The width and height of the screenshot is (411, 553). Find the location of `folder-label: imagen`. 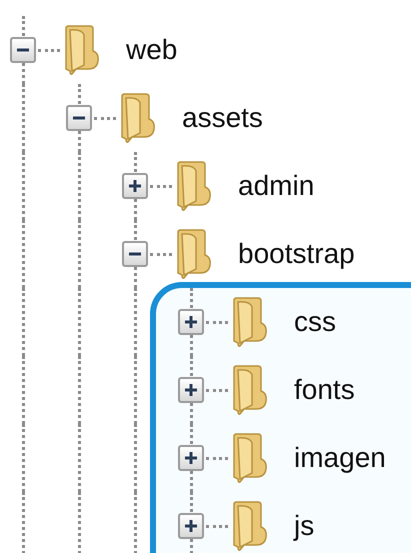

folder-label: imagen is located at coordinates (340, 458).